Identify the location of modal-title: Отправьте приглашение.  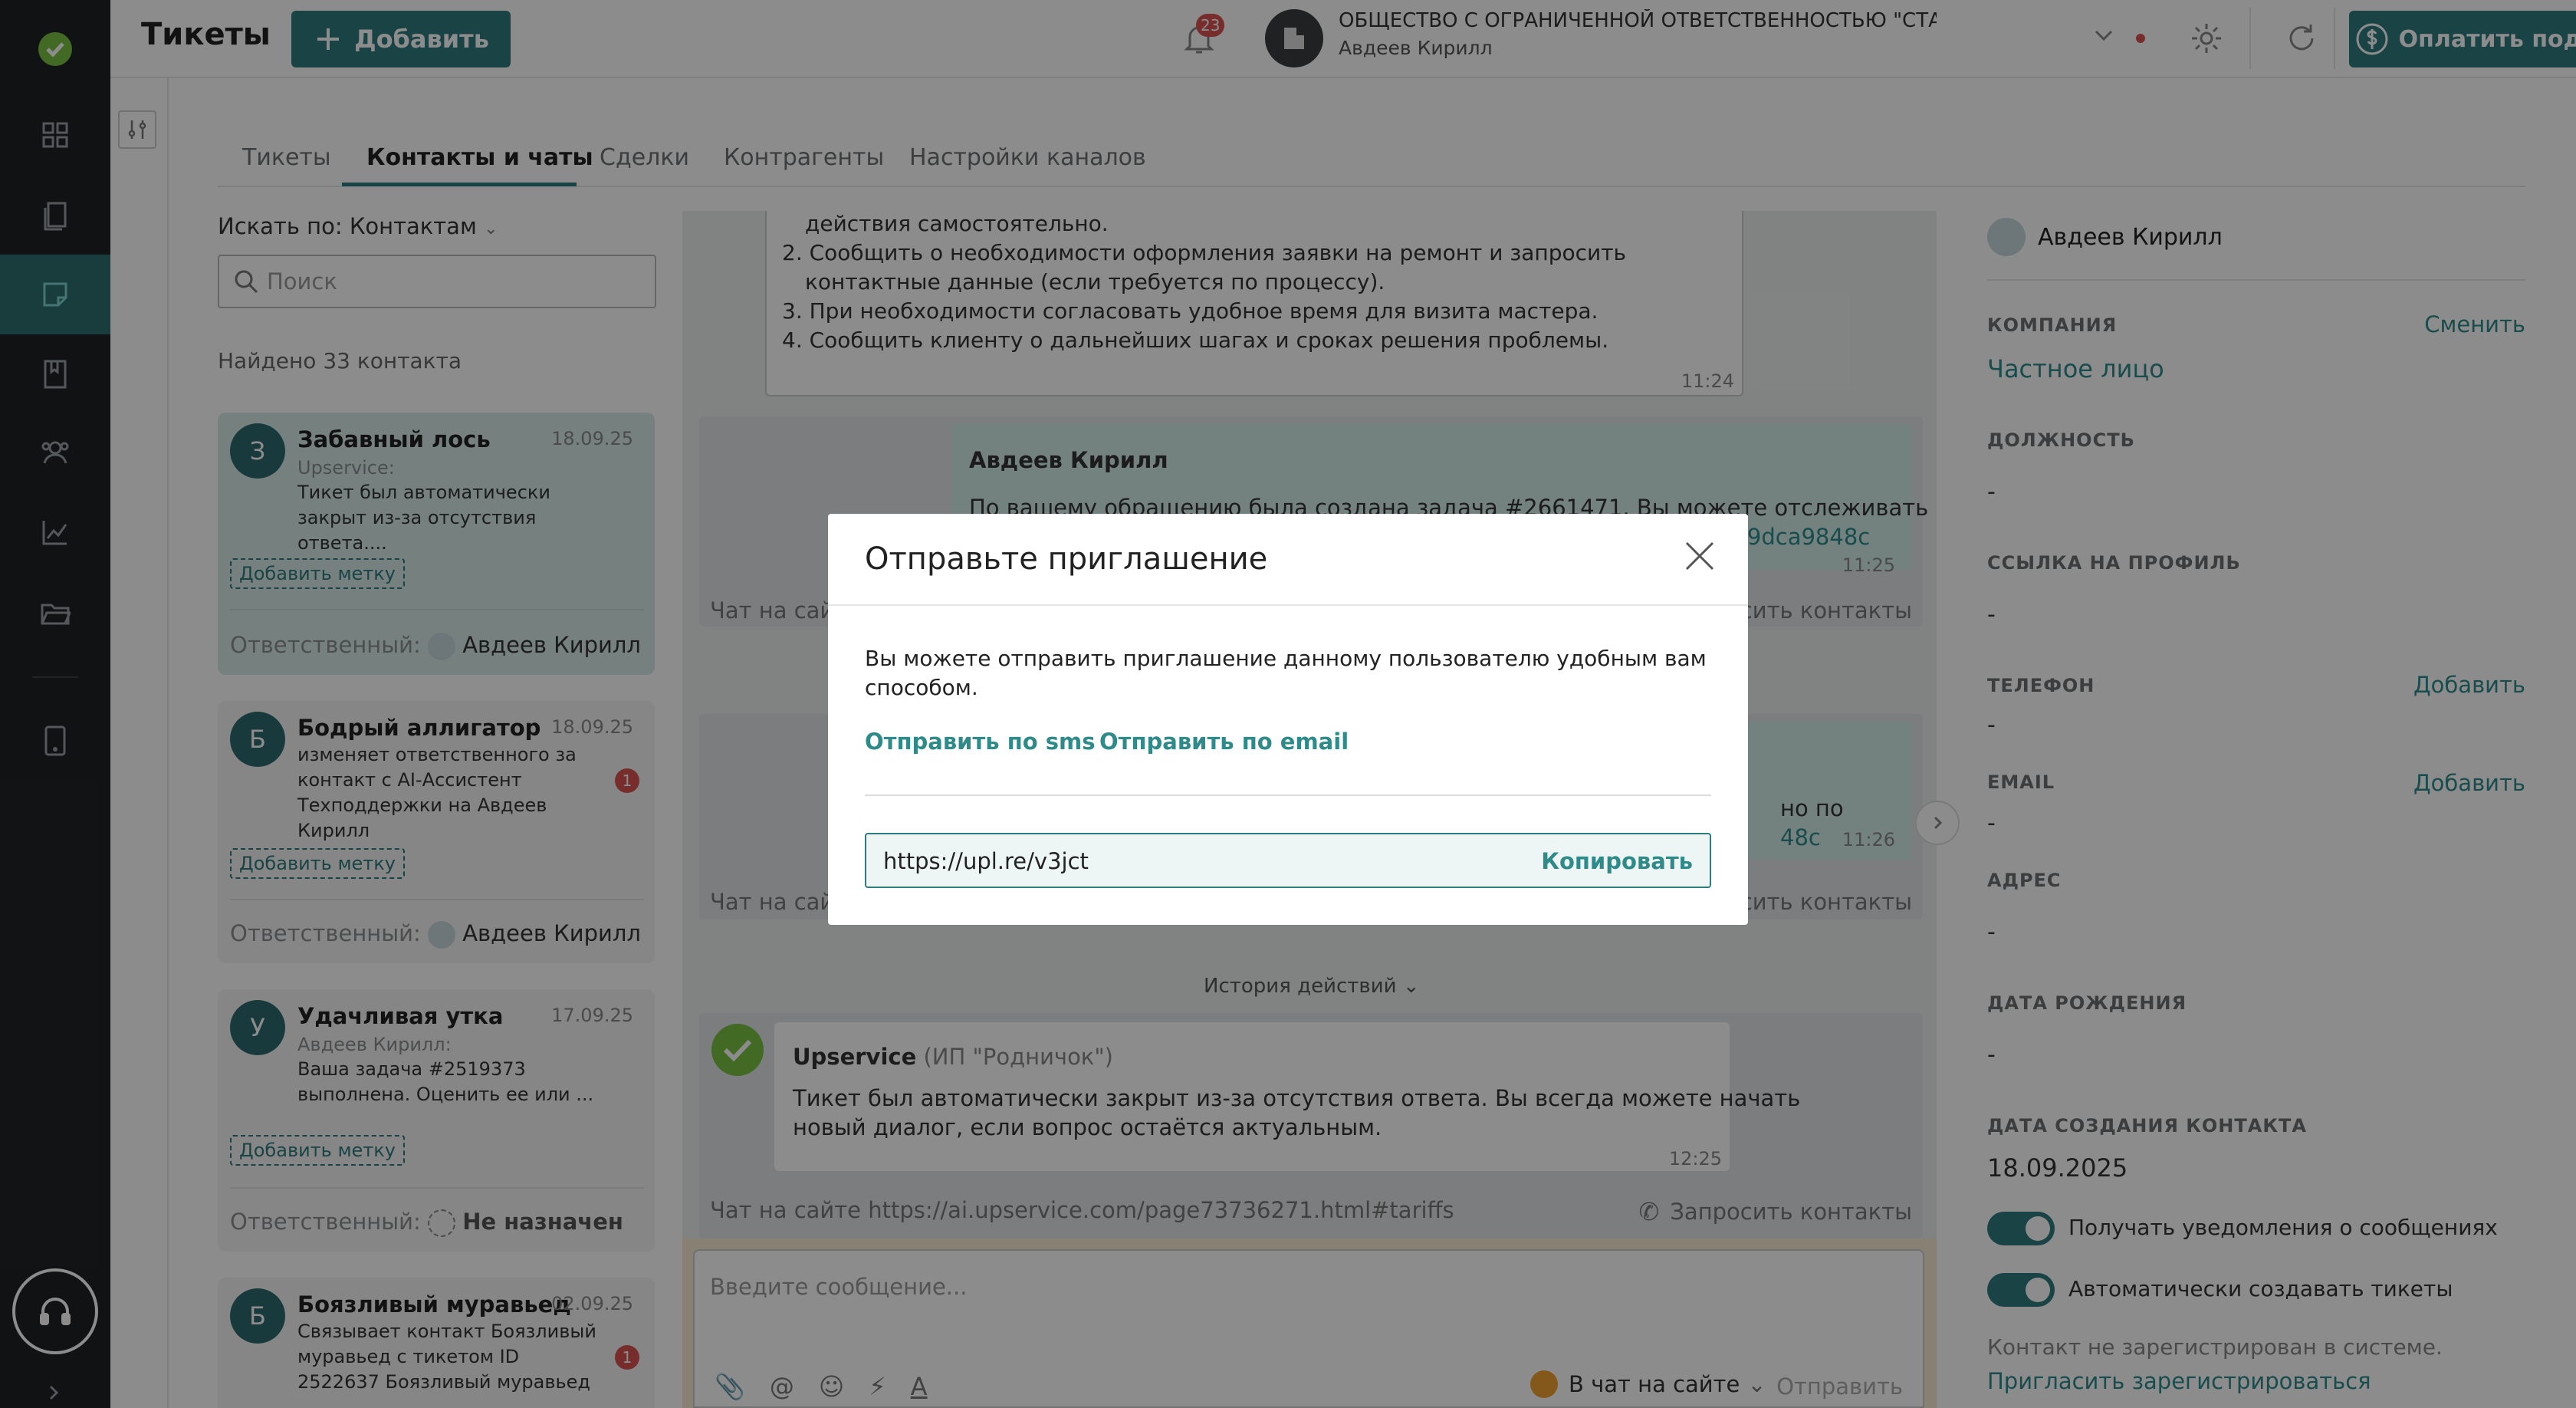
(1067, 559).